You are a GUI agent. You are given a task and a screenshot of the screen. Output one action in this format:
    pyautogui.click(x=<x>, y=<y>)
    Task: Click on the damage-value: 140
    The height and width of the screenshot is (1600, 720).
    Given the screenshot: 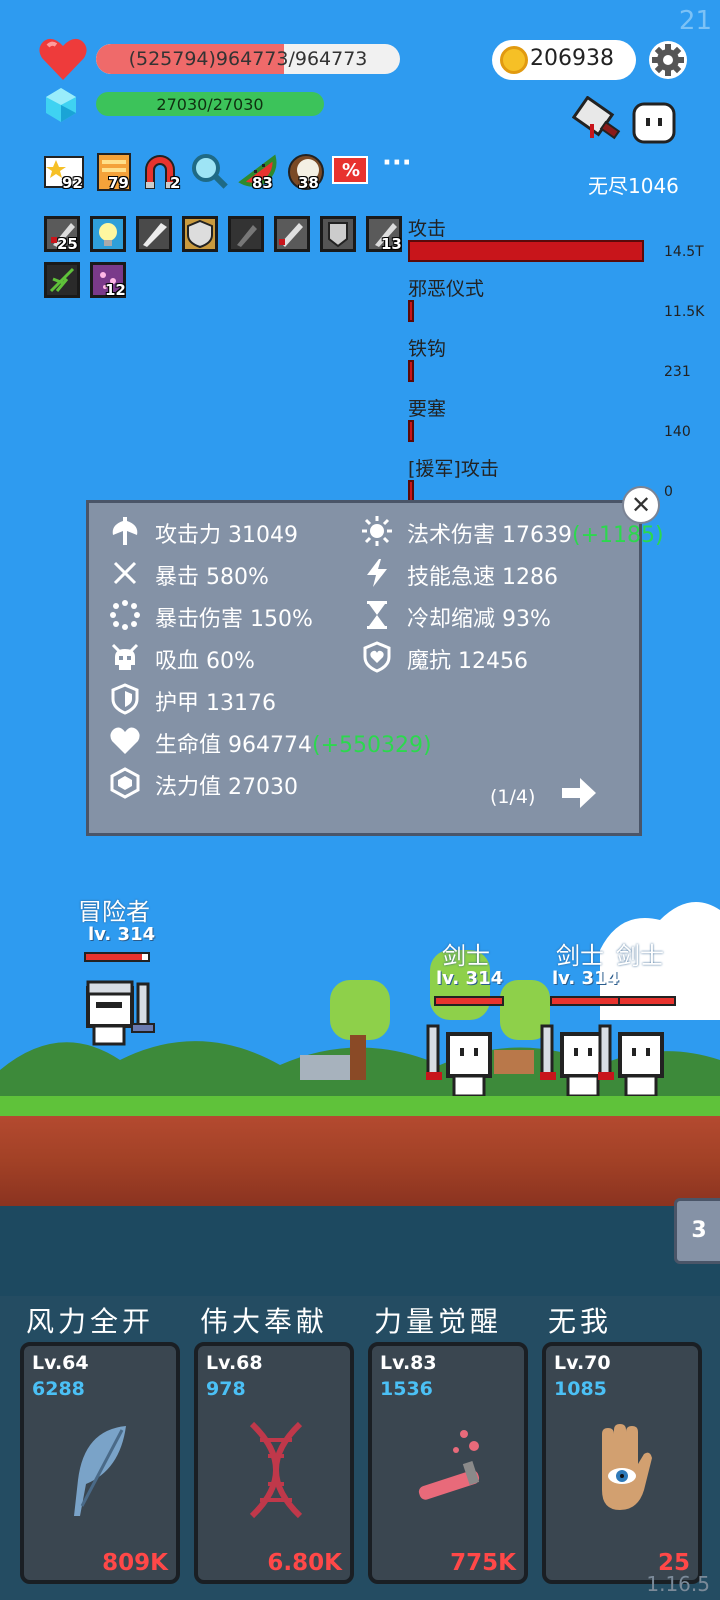 What is the action you would take?
    pyautogui.click(x=677, y=432)
    